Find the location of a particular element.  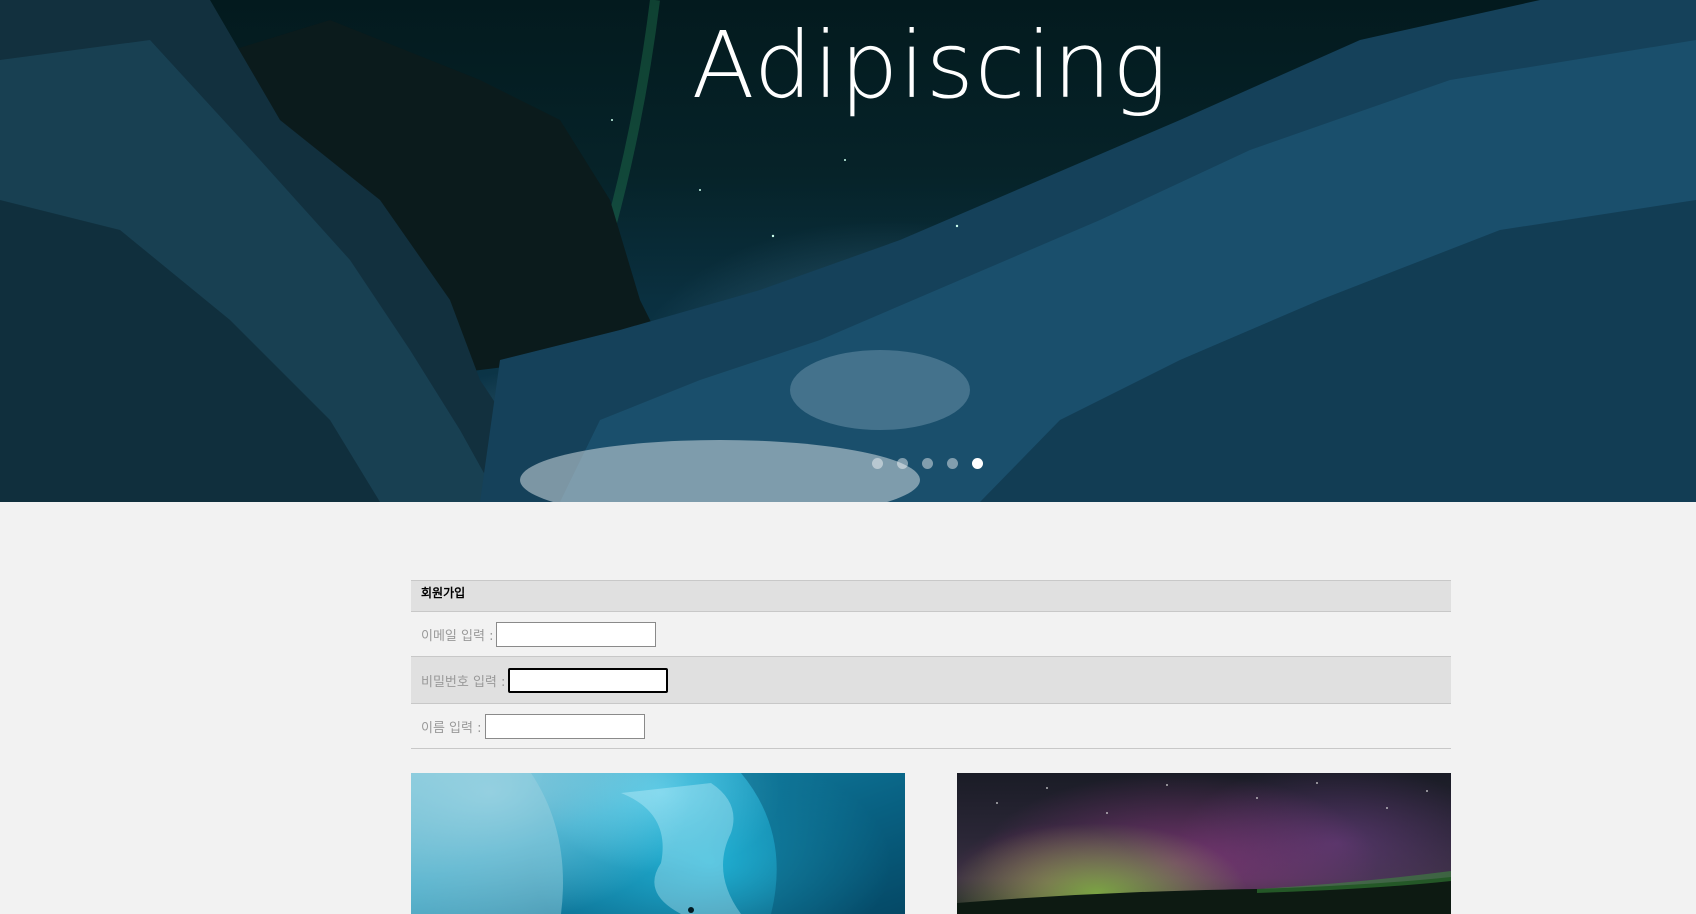

name-field is located at coordinates (564, 726).